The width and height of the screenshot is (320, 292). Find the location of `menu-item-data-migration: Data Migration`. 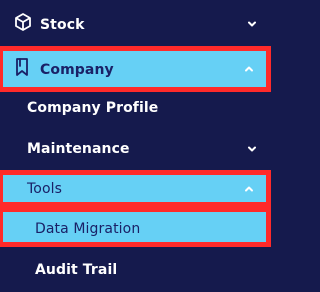

menu-item-data-migration: Data Migration is located at coordinates (135, 227).